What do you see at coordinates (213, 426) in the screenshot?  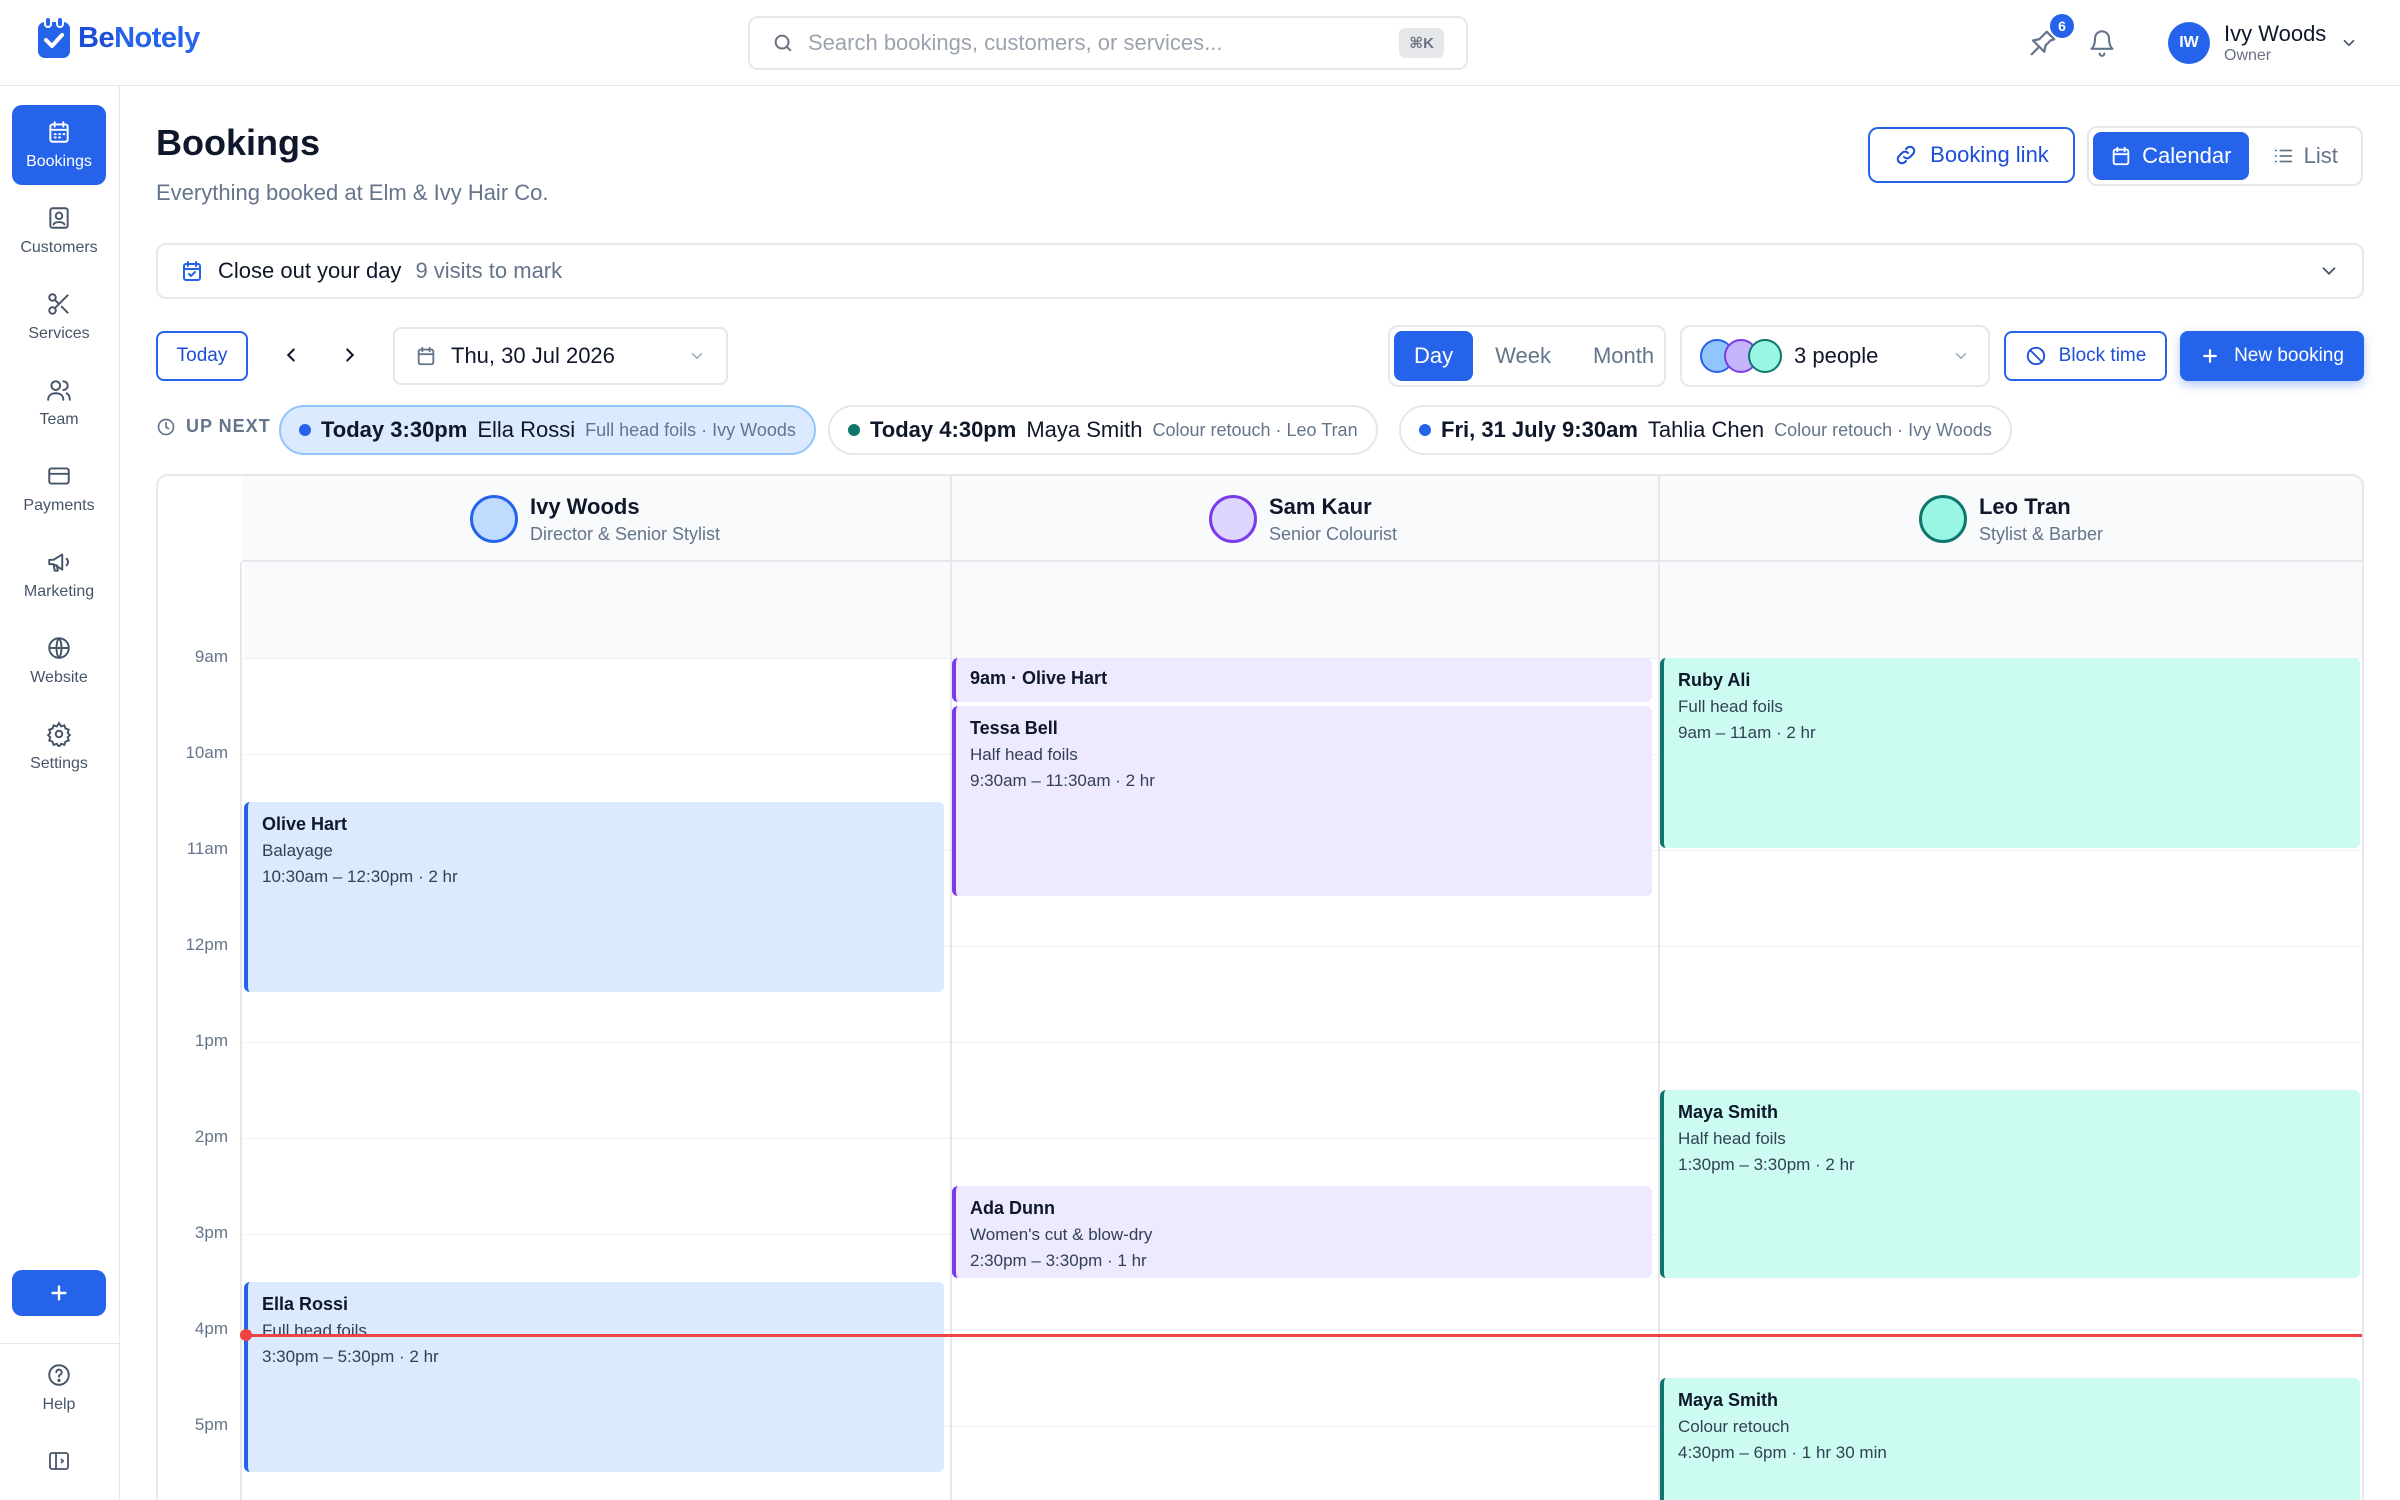 I see `up-next-label: UP NEXT` at bounding box center [213, 426].